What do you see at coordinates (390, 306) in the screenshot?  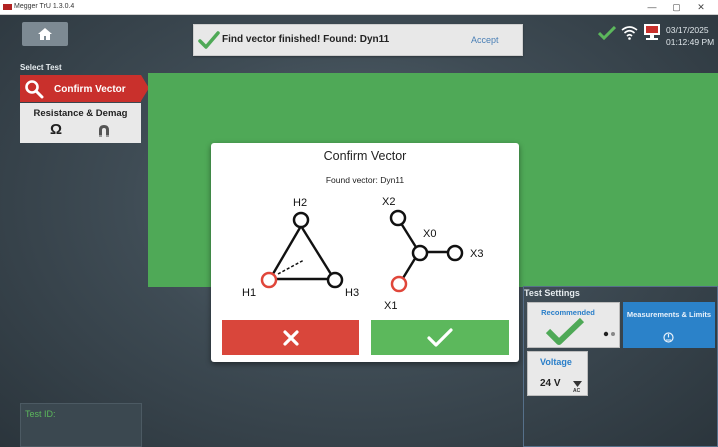 I see `label-x1: X1` at bounding box center [390, 306].